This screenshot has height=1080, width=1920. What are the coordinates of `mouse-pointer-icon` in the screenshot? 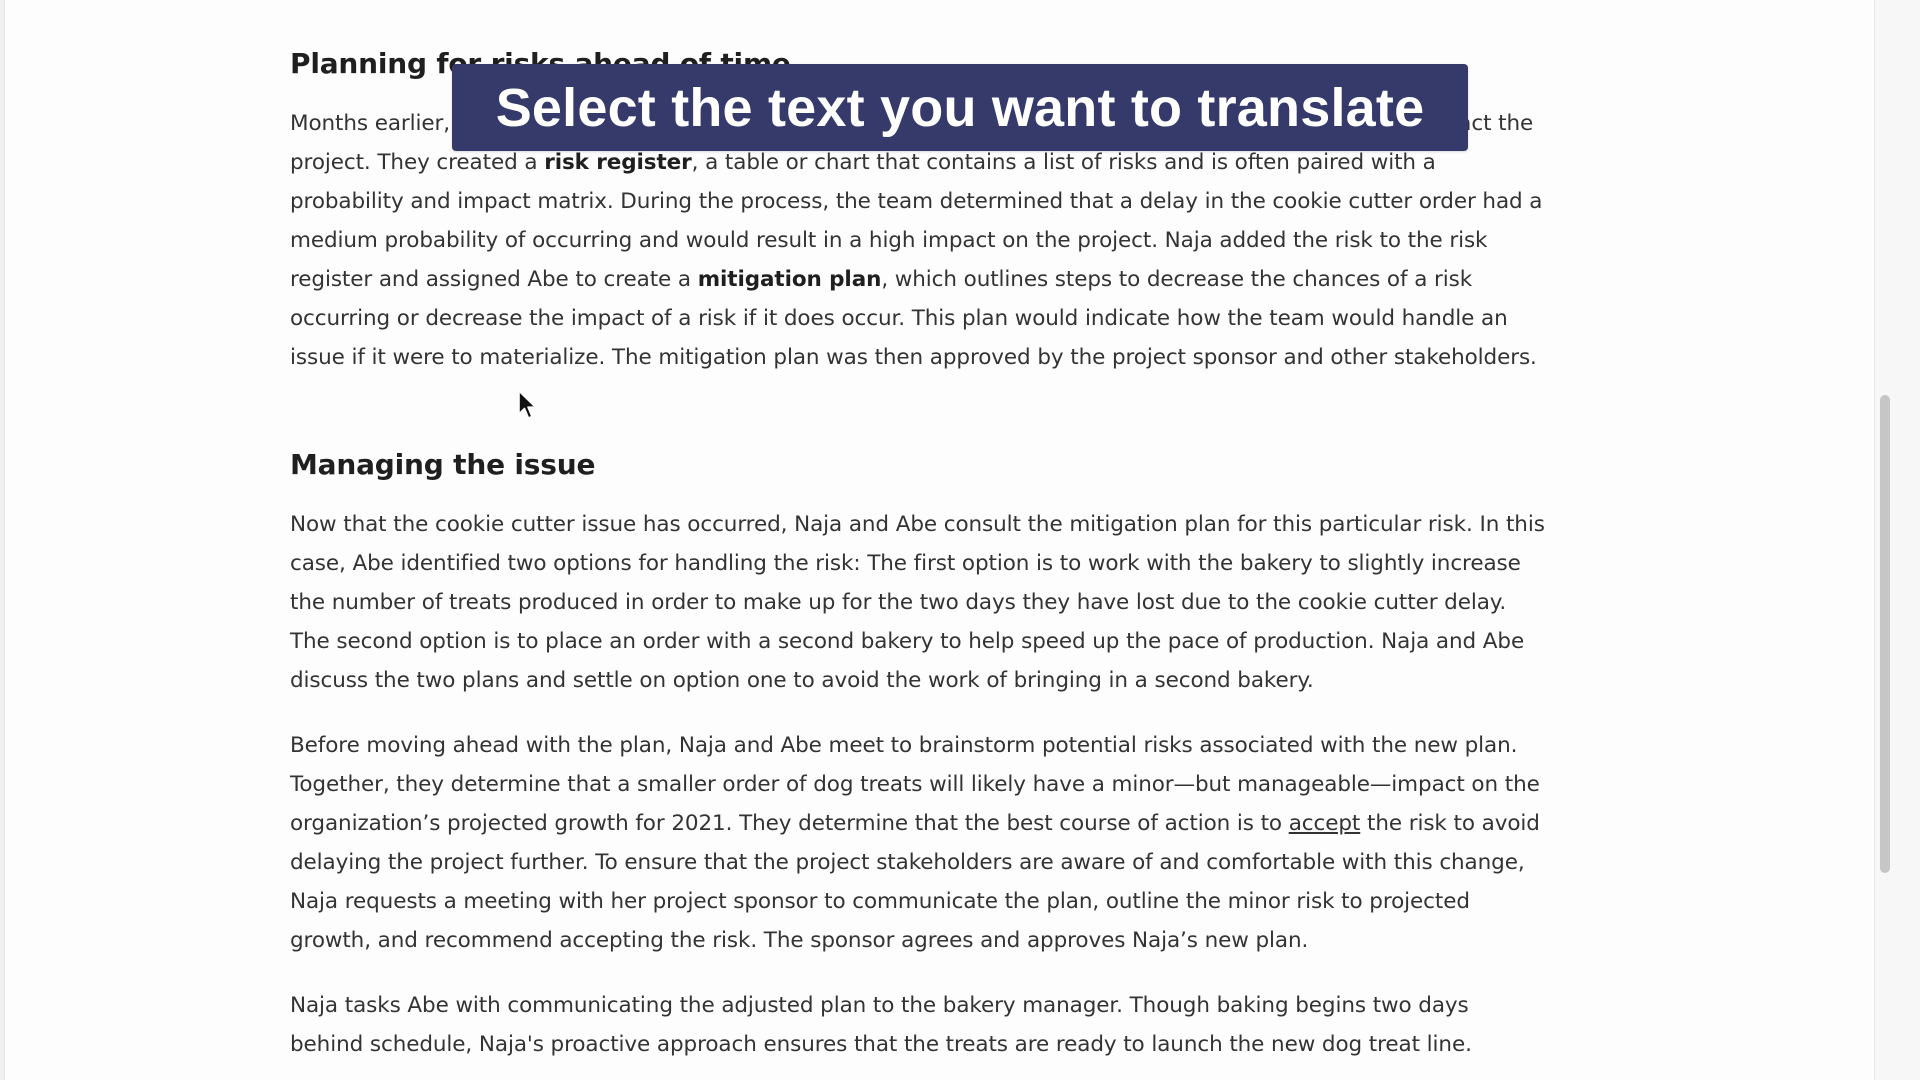 It's located at (527, 404).